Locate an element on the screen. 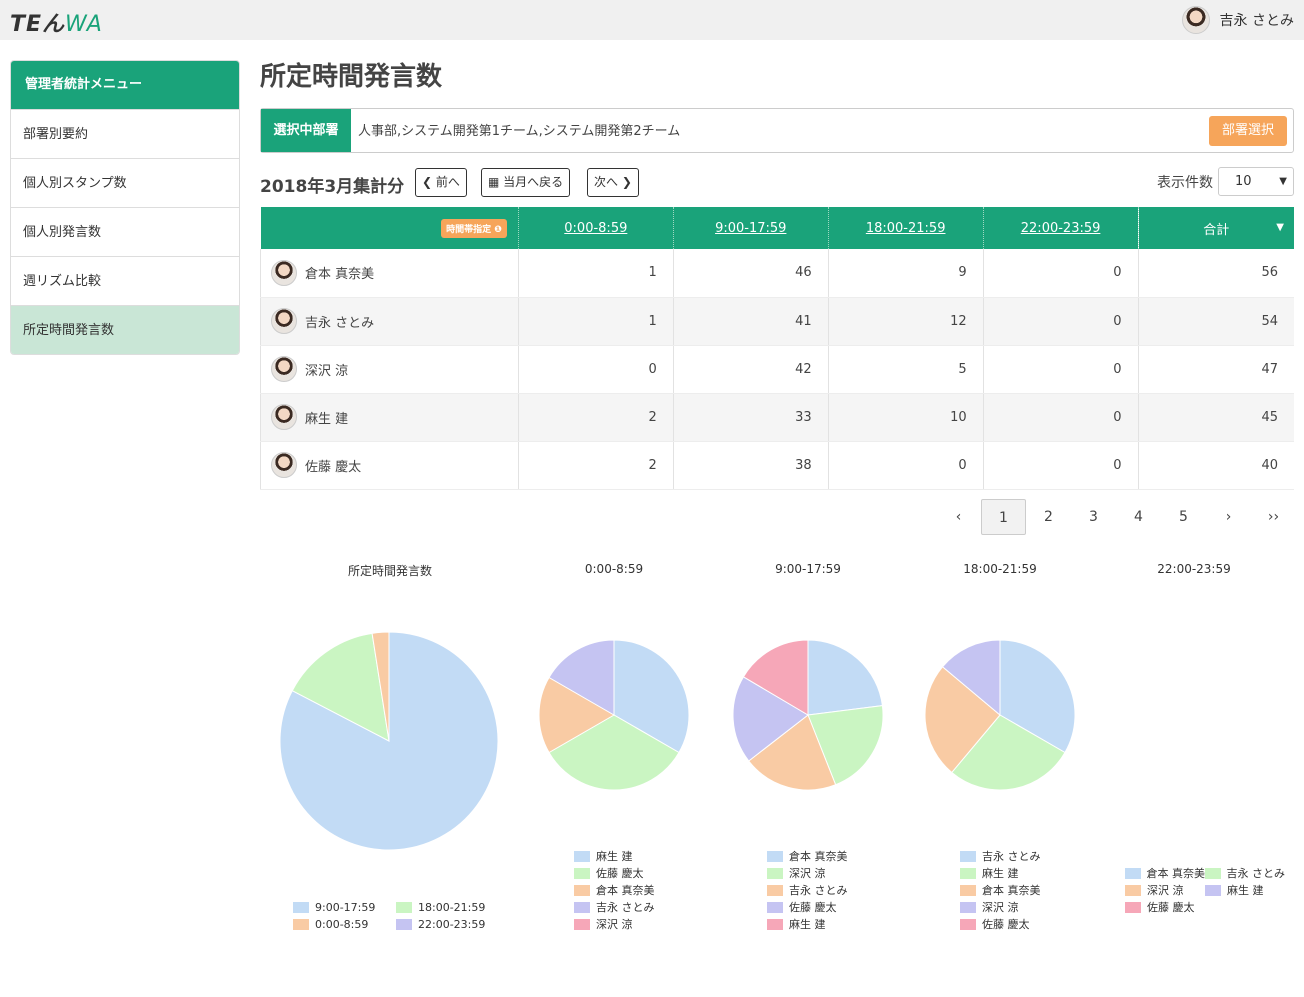 Image resolution: width=1304 pixels, height=997 pixels. legend-label: 倉本 真奈美 is located at coordinates (625, 890).